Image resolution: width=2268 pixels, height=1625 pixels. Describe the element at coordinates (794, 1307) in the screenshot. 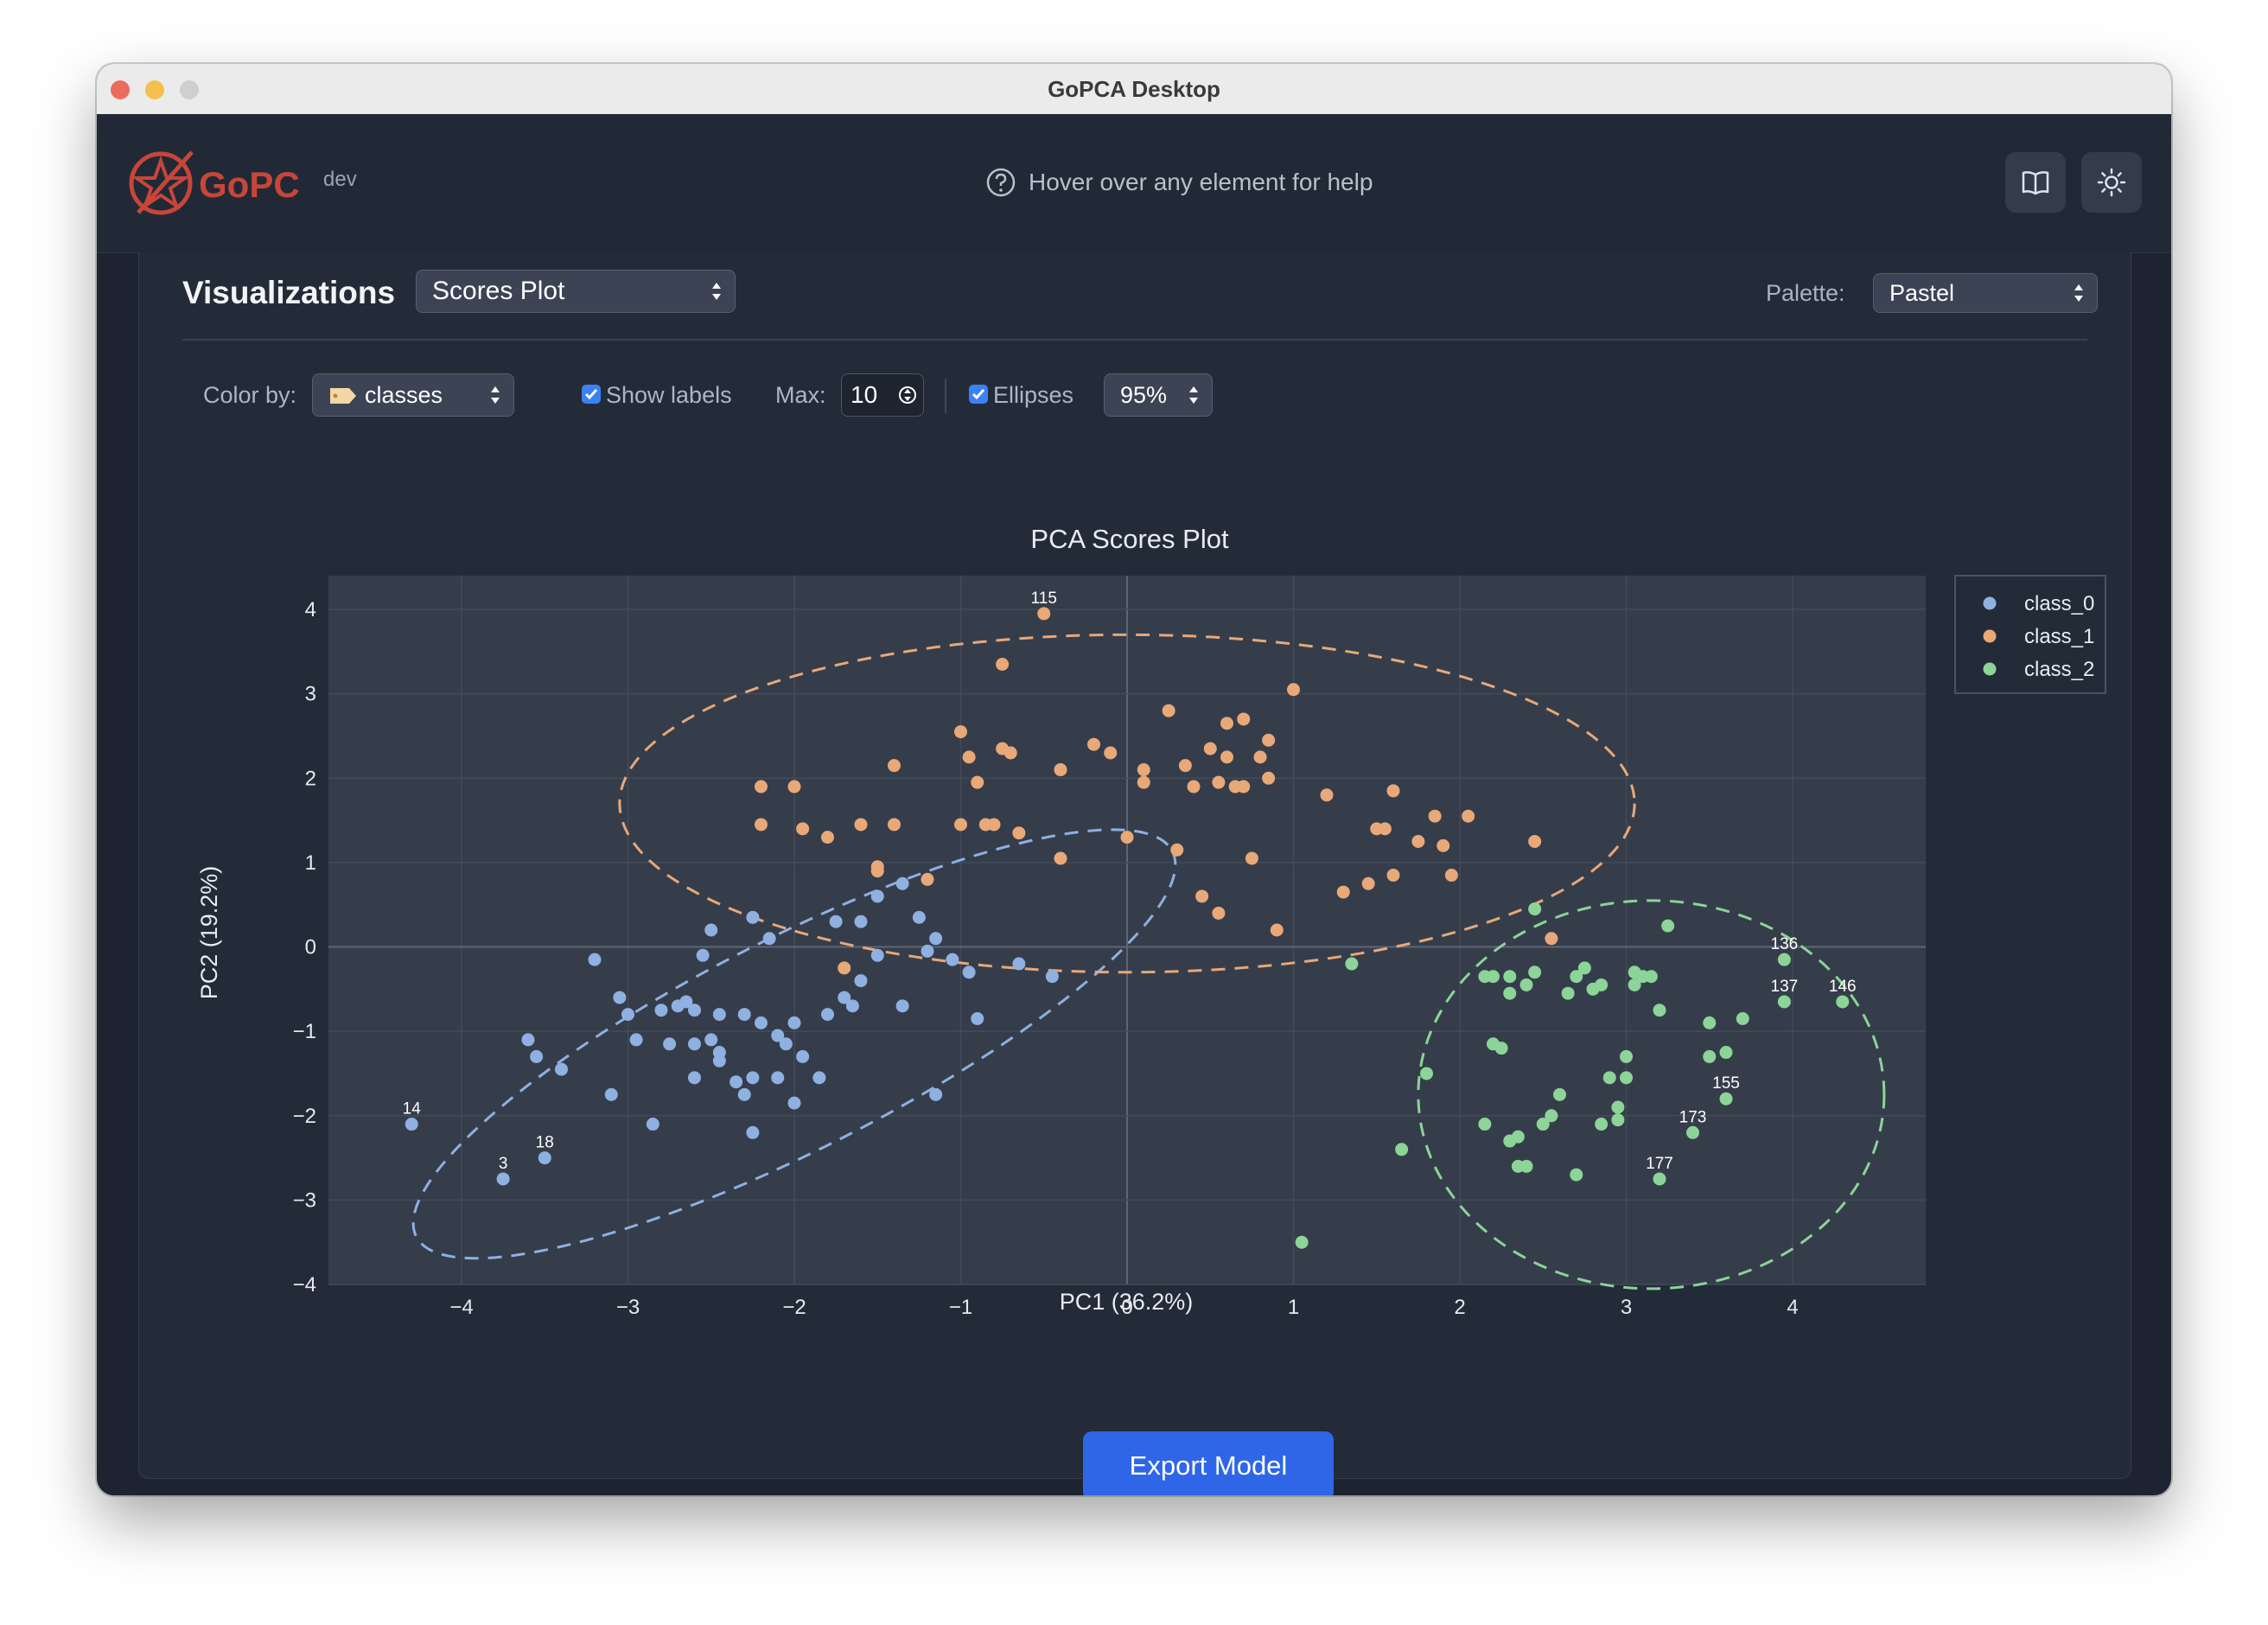

I see `x-tick-label: −2` at that location.